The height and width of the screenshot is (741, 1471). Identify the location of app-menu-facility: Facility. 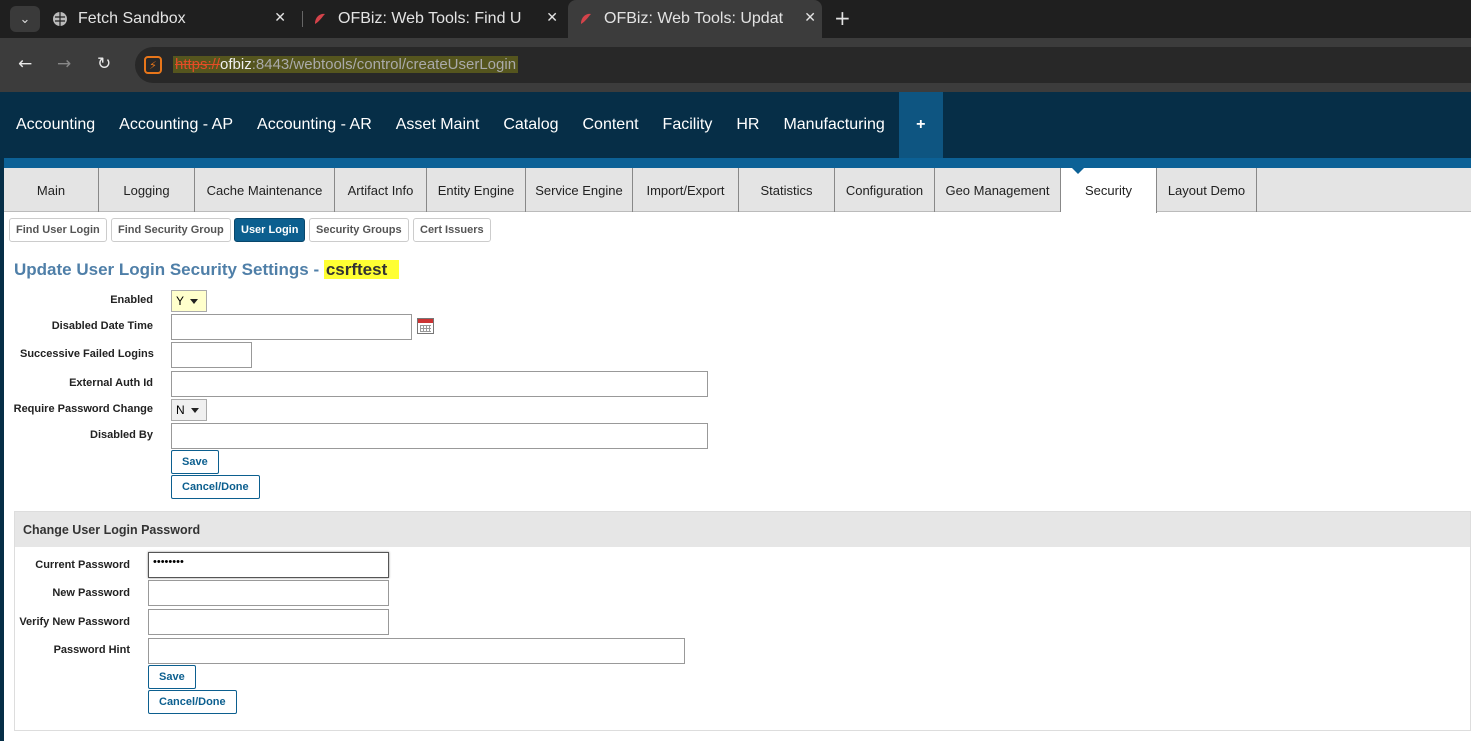
(688, 125).